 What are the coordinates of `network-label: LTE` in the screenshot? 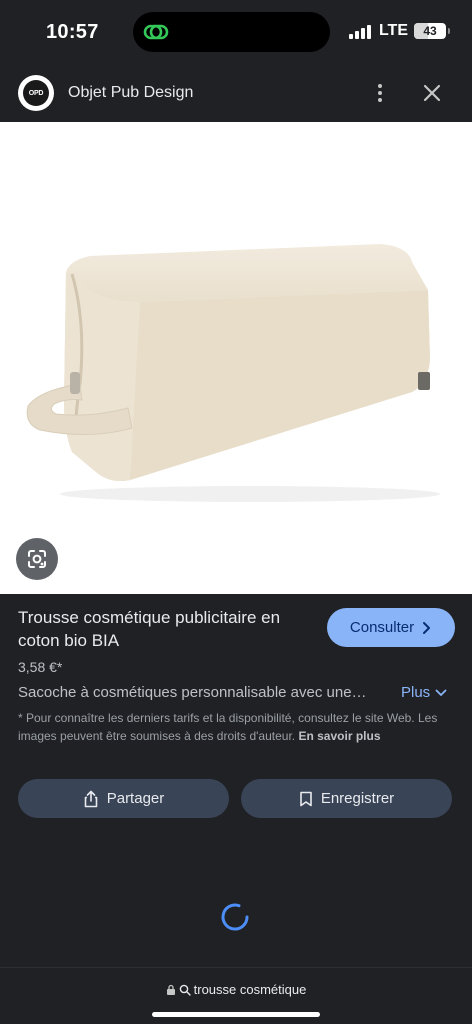 It's located at (393, 30).